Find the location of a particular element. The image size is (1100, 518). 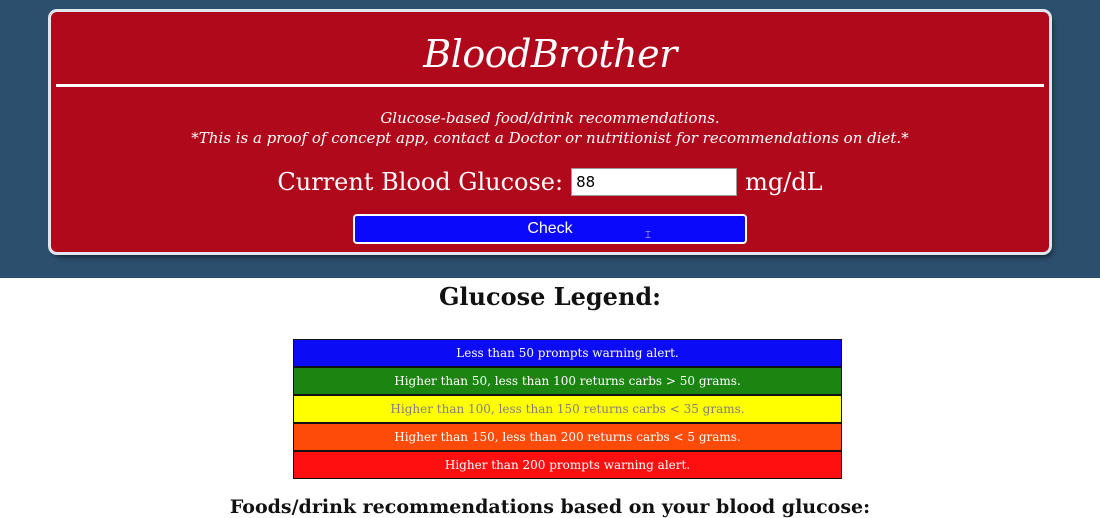

legend-row-text: Less than 50 prompts warning alert. is located at coordinates (567, 353).